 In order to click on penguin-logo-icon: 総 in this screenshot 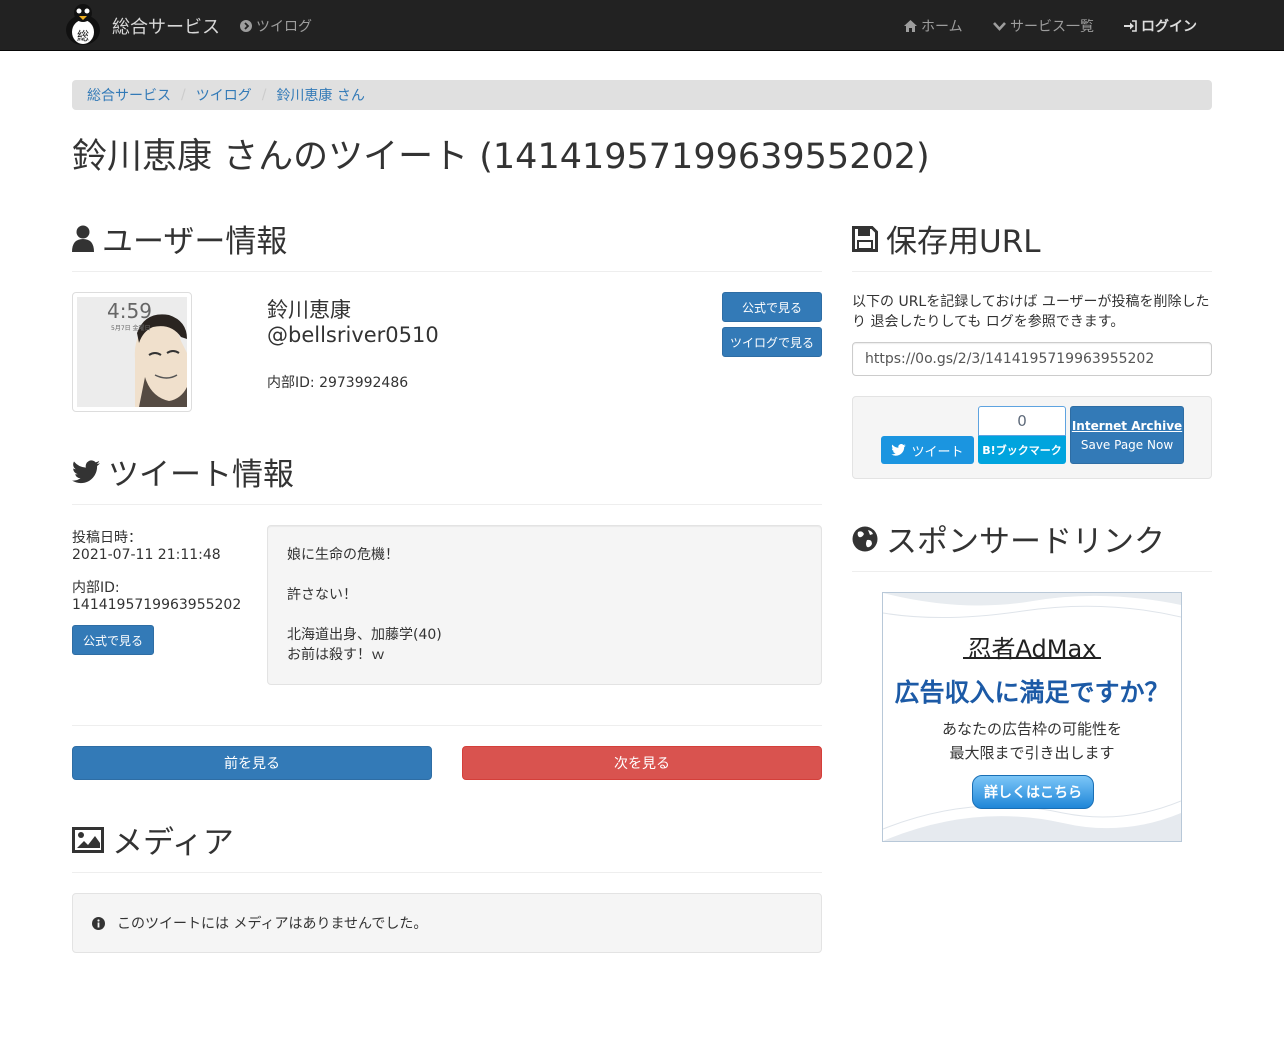, I will do `click(83, 24)`.